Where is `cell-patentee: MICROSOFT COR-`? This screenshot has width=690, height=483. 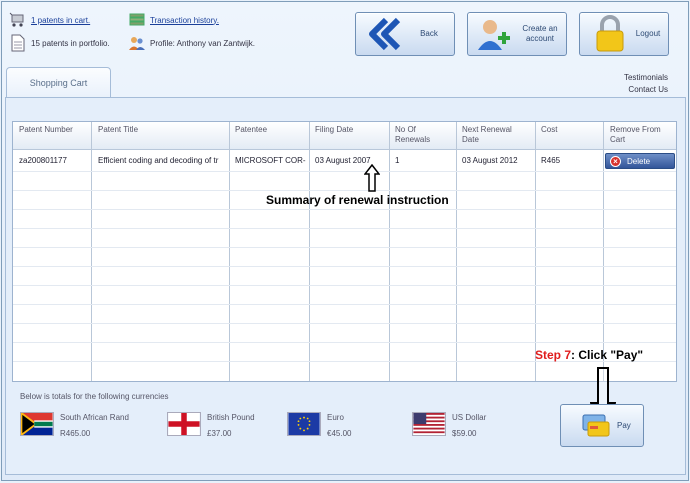 cell-patentee: MICROSOFT COR- is located at coordinates (270, 160).